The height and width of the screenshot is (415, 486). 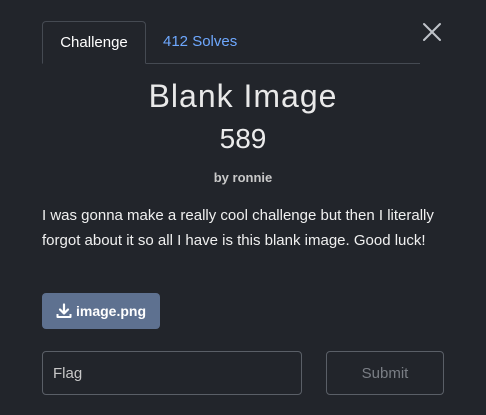 I want to click on tab-solves: 412 Solves, so click(x=200, y=42).